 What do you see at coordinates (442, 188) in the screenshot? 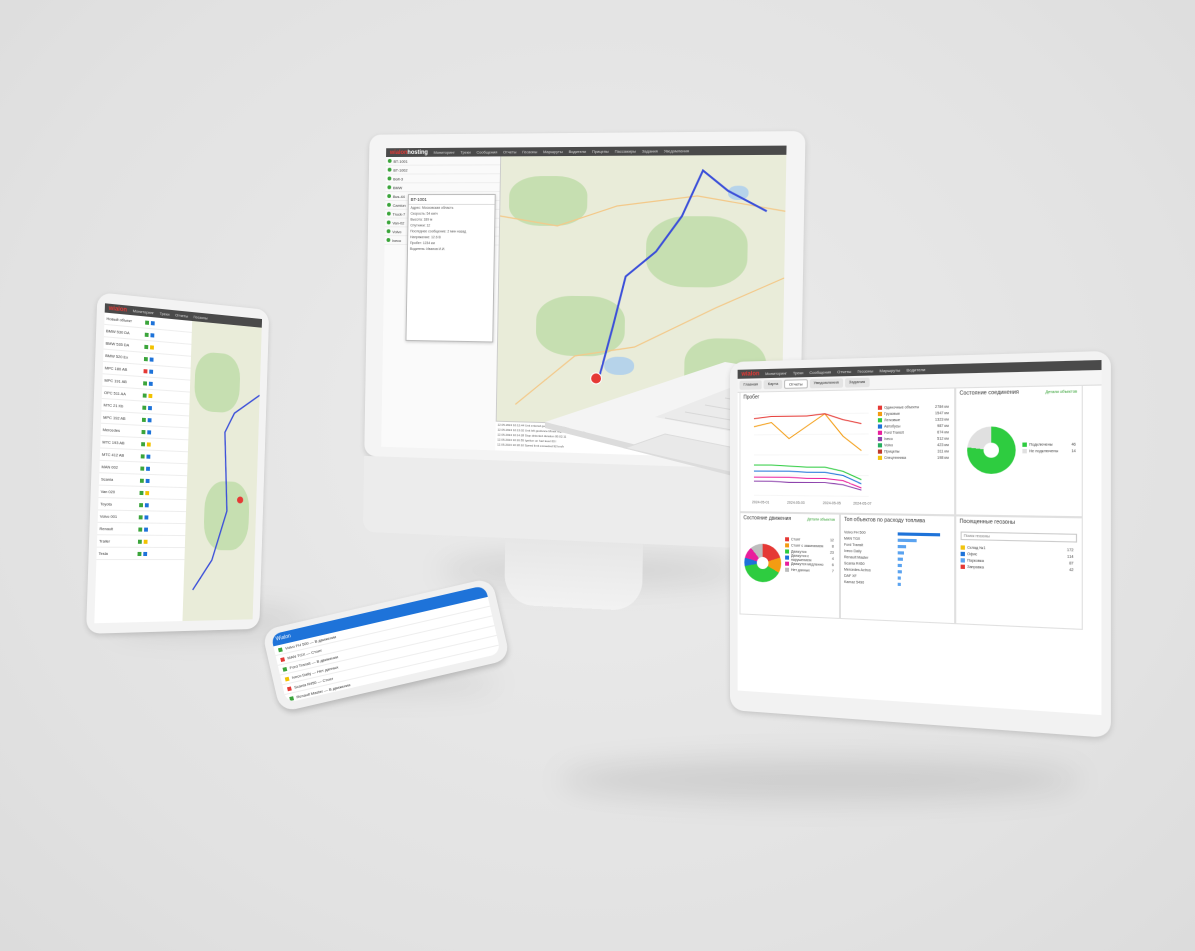
I see `unit-row: BMW` at bounding box center [442, 188].